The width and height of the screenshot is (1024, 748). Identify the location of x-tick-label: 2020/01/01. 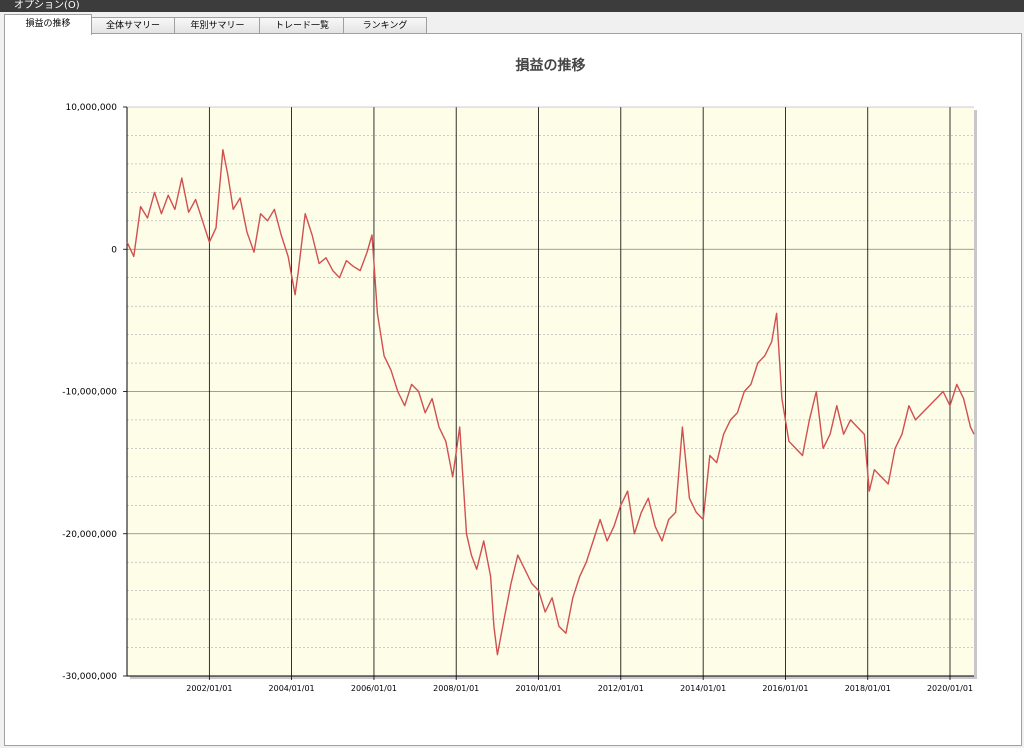
(950, 688).